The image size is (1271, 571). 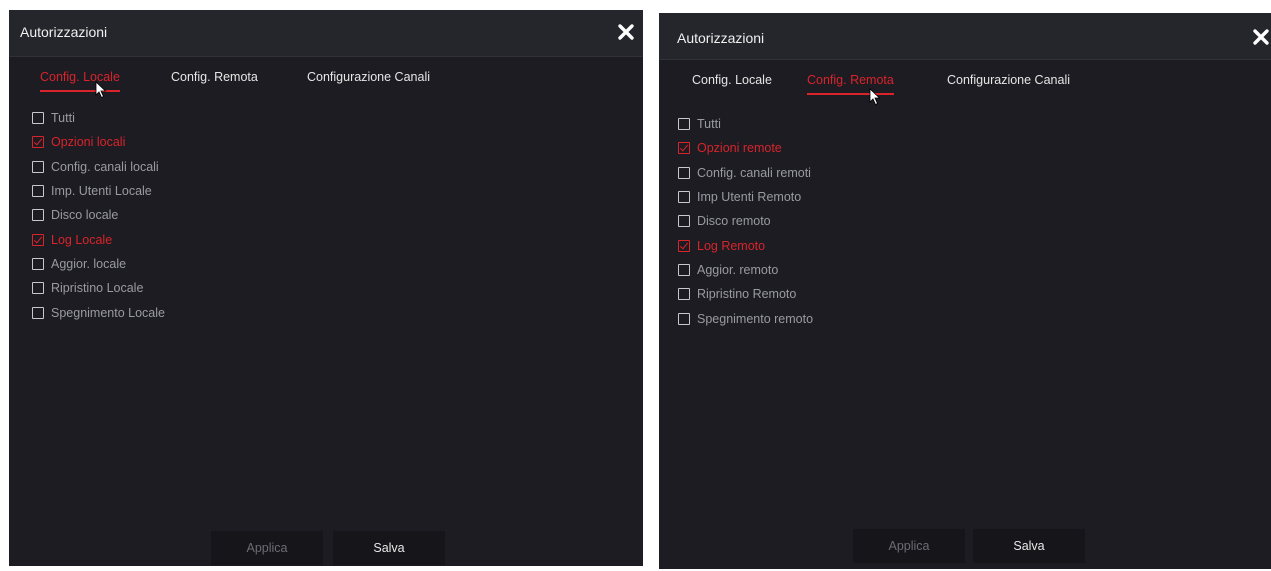 I want to click on checkbox-label: Imp. Utenti Locale, so click(x=101, y=191).